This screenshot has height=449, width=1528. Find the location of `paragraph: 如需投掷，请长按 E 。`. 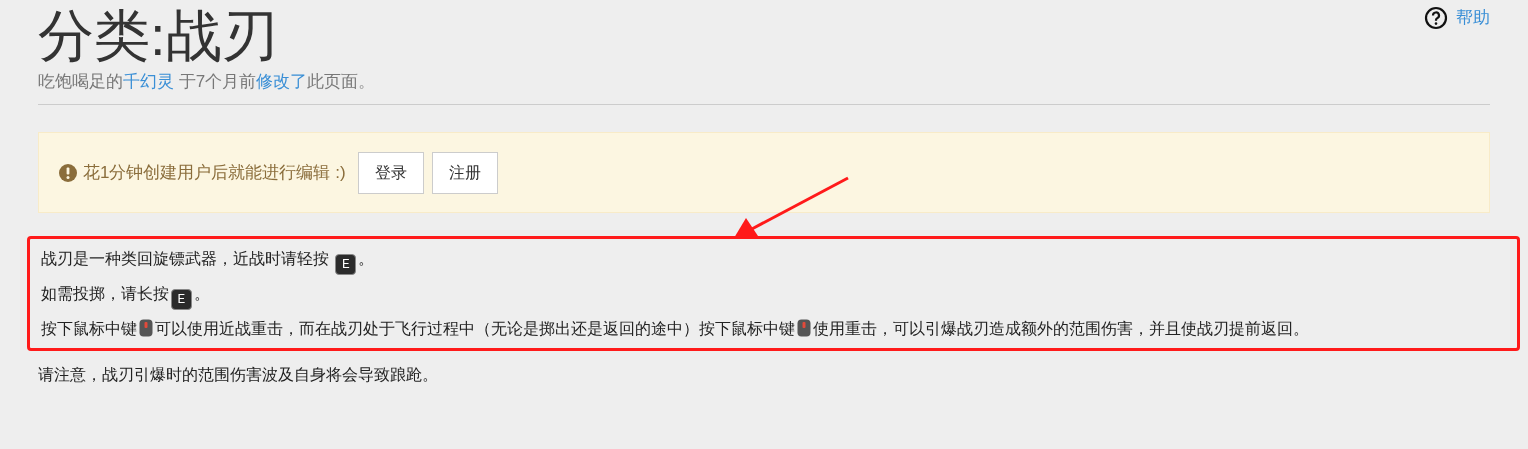

paragraph: 如需投掷，请长按 E 。 is located at coordinates (779, 293).